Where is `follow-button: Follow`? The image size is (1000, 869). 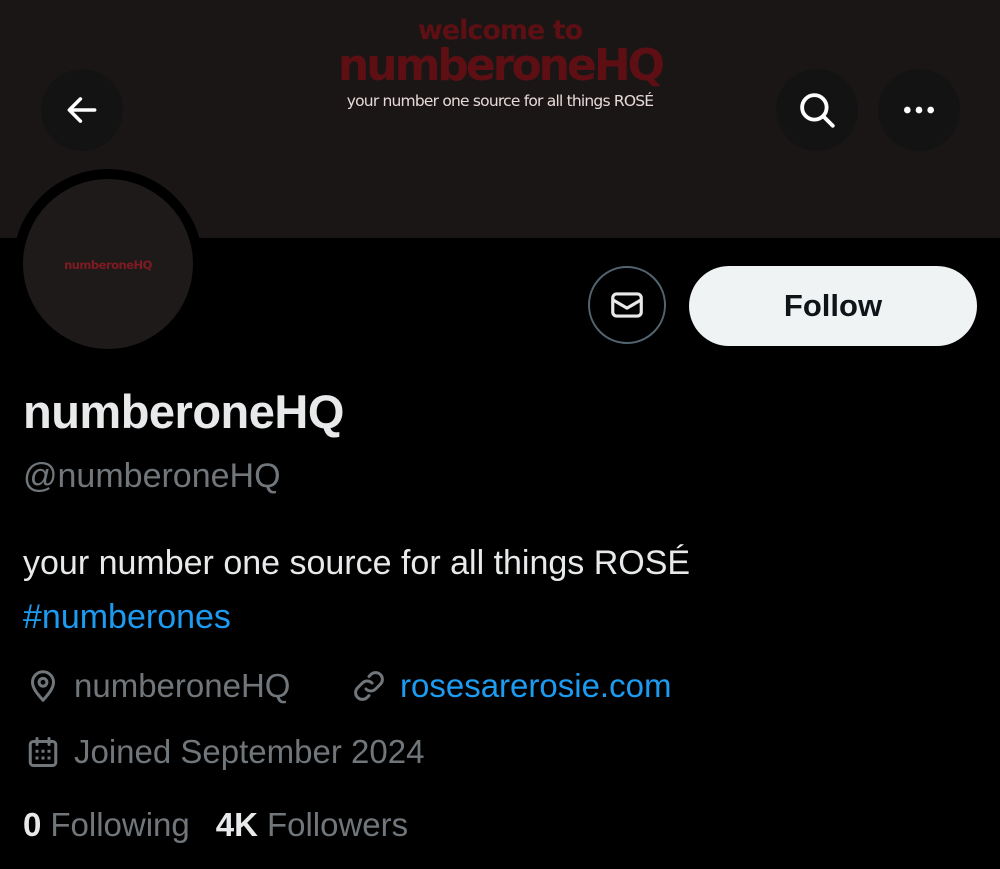
follow-button: Follow is located at coordinates (833, 306).